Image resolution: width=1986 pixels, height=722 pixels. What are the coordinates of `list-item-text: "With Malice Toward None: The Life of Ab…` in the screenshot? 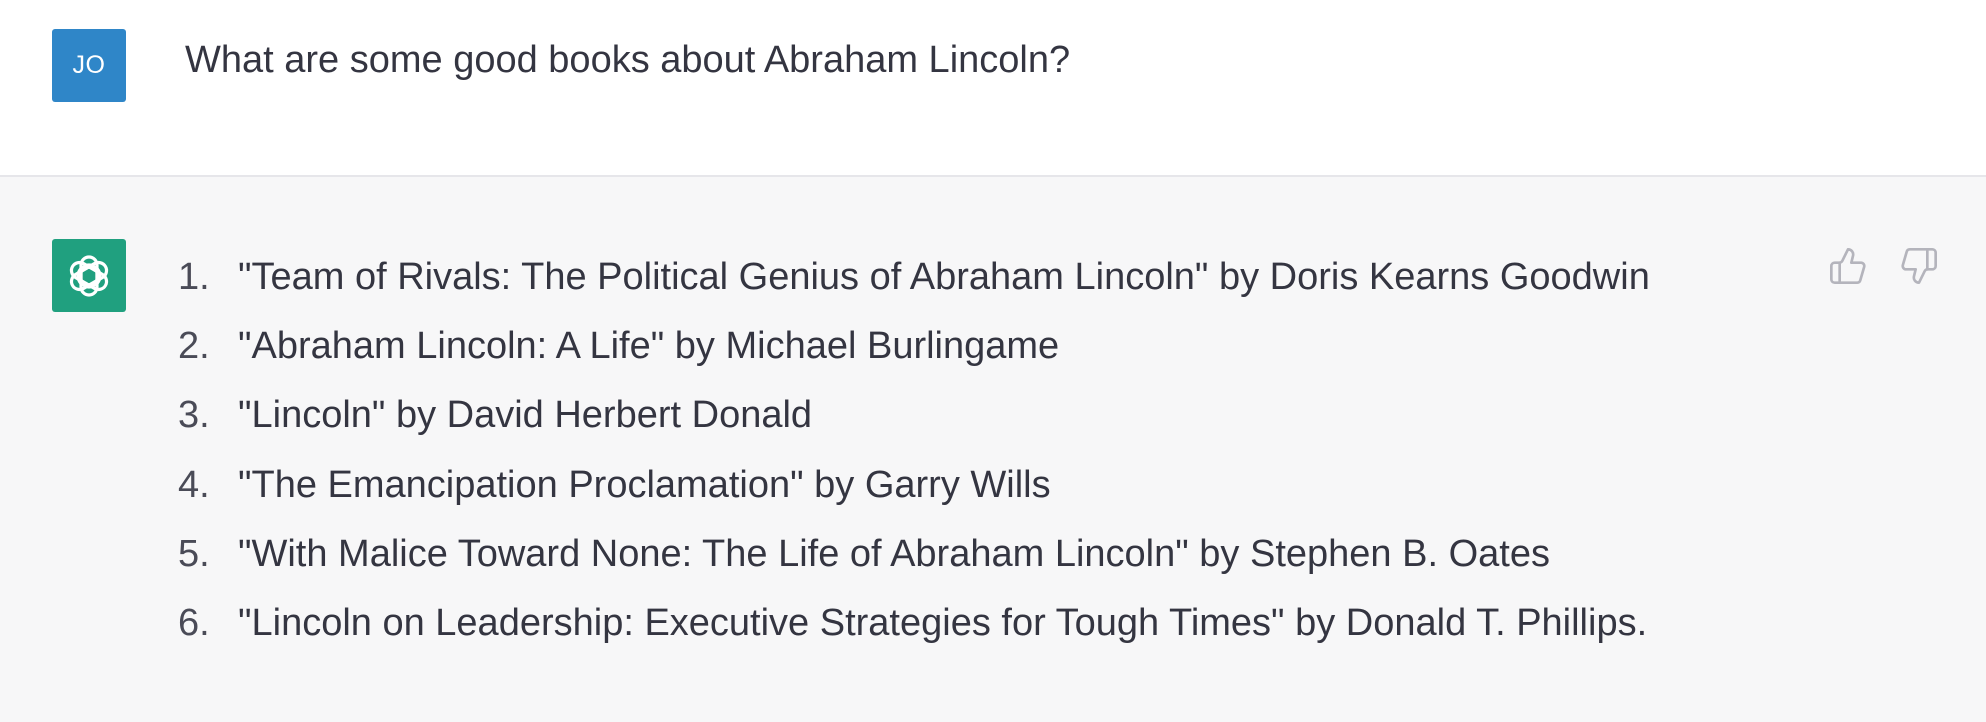 It's located at (894, 554).